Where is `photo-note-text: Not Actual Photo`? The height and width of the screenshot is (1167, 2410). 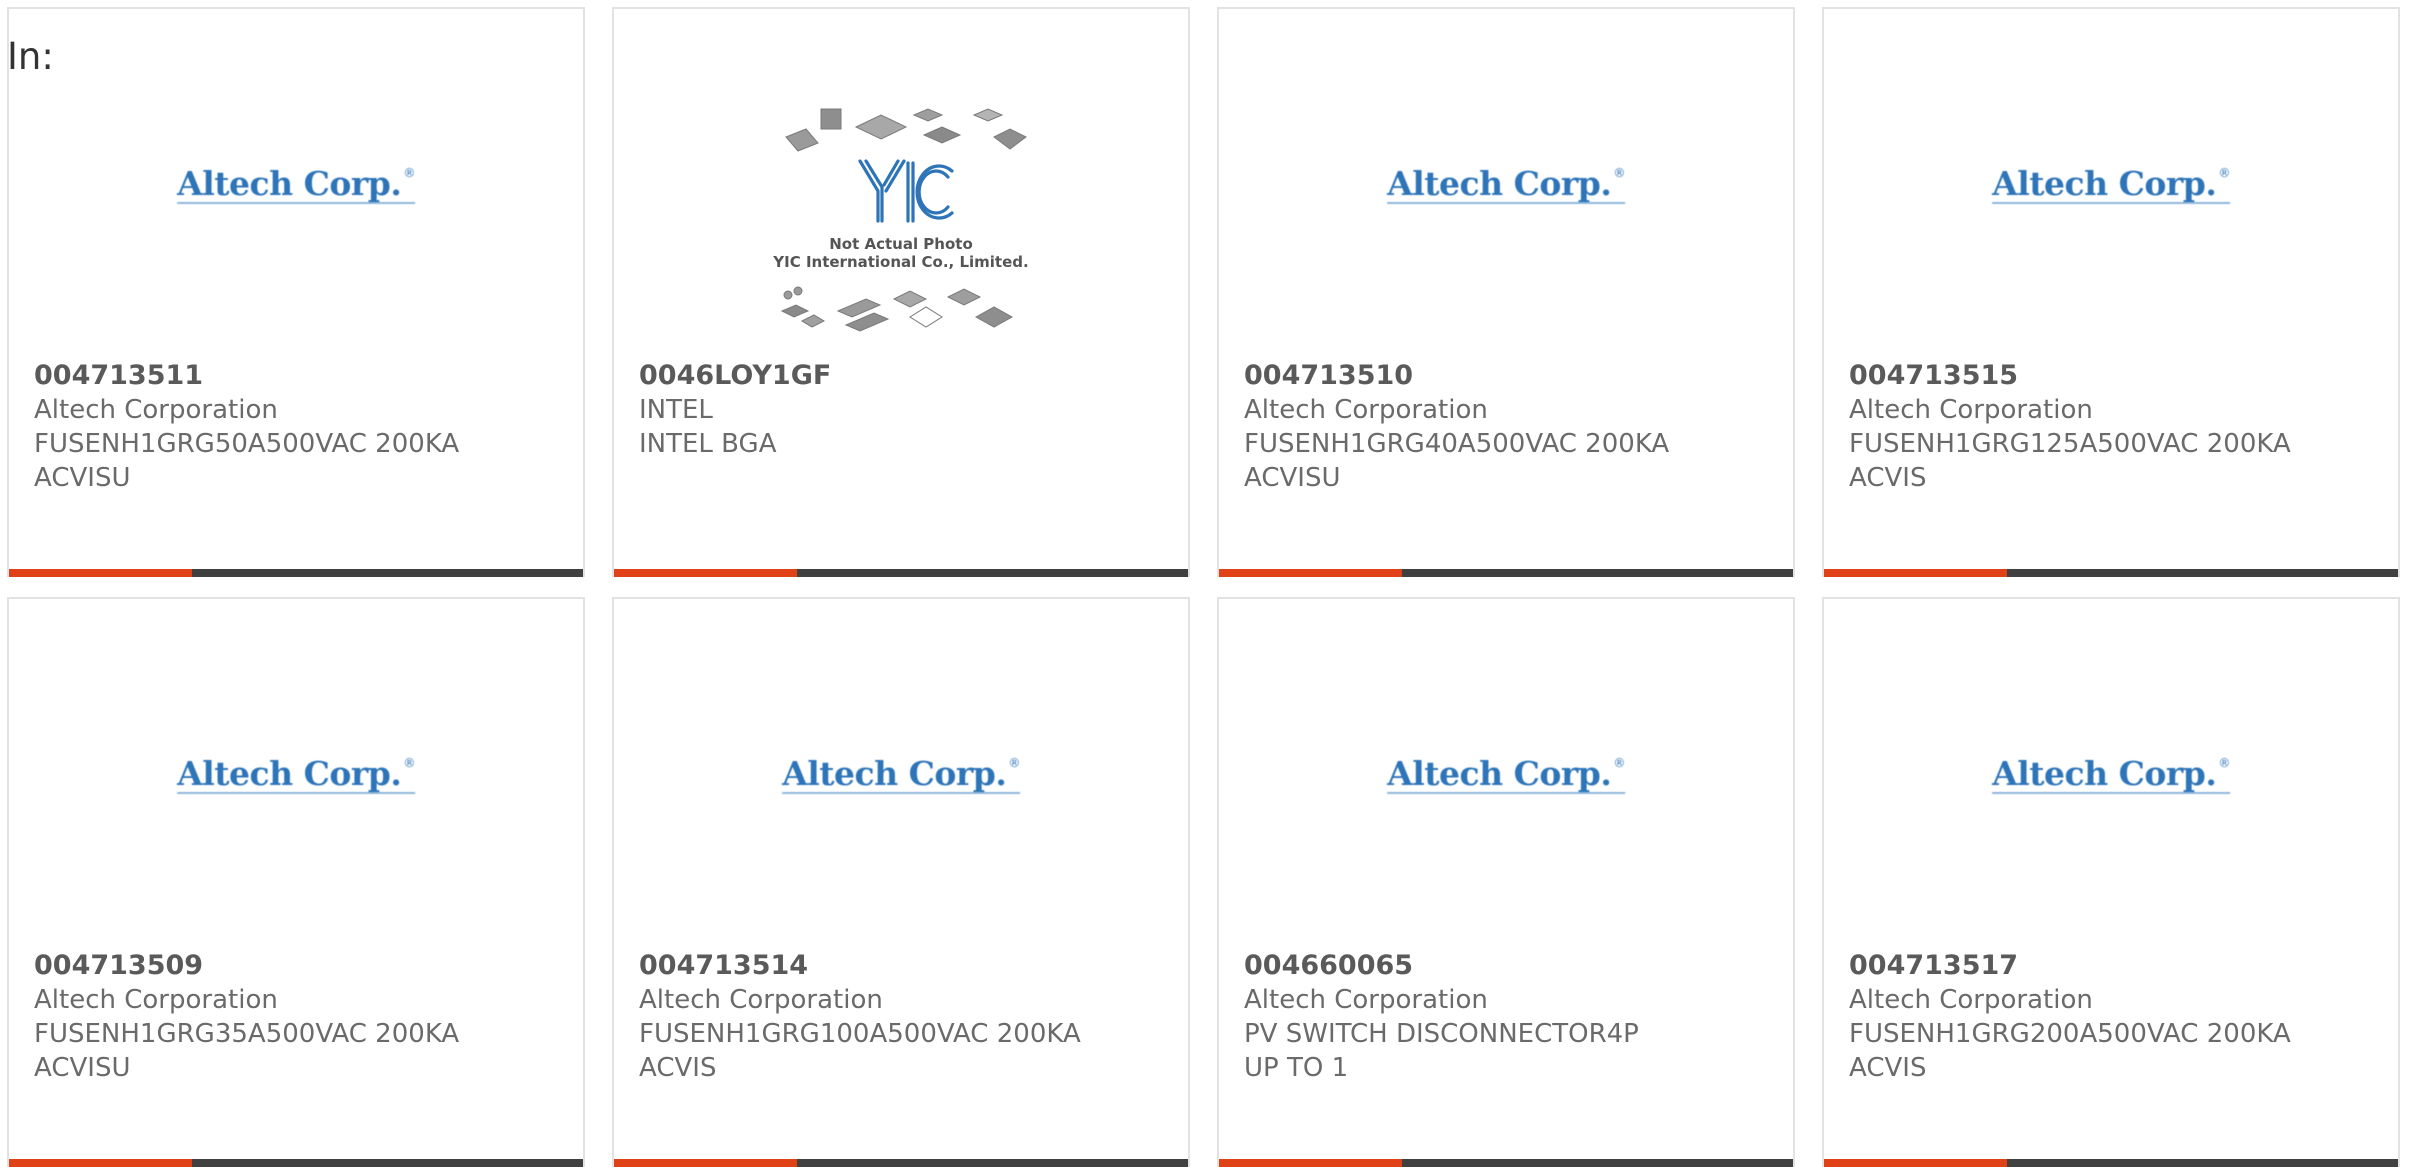
photo-note-text: Not Actual Photo is located at coordinates (901, 244).